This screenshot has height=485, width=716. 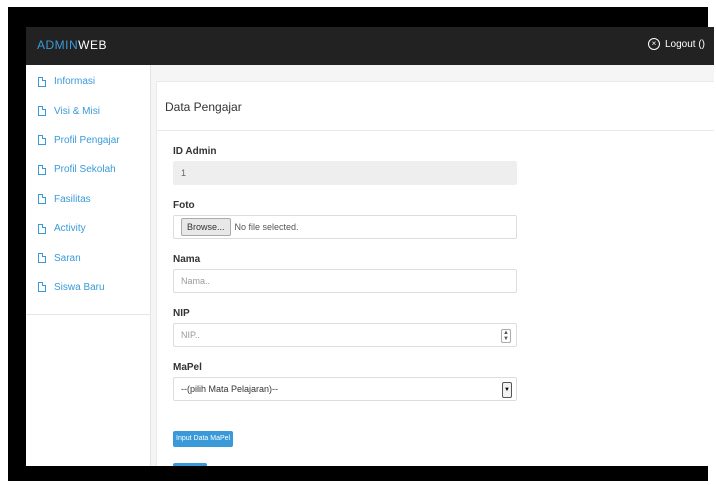 I want to click on brand-logo: ADMINWEB, so click(x=72, y=45).